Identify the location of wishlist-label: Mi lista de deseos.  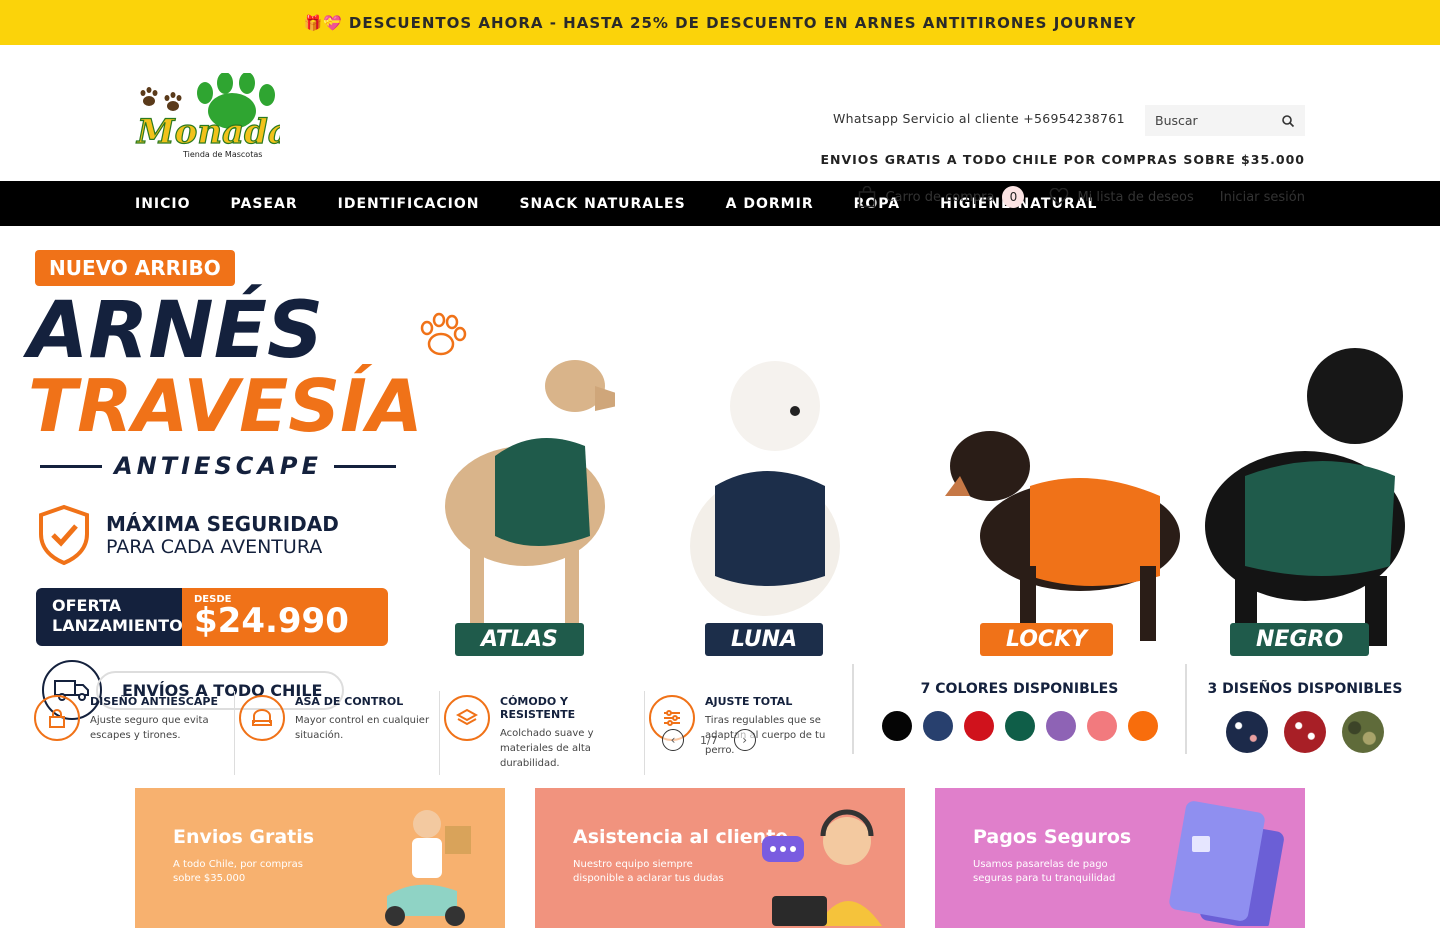
(1135, 197).